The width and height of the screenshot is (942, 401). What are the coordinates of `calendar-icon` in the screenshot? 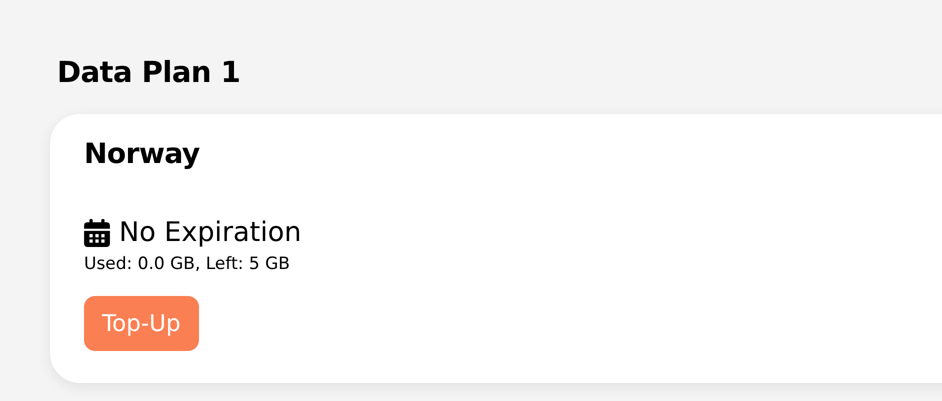 It's located at (97, 233).